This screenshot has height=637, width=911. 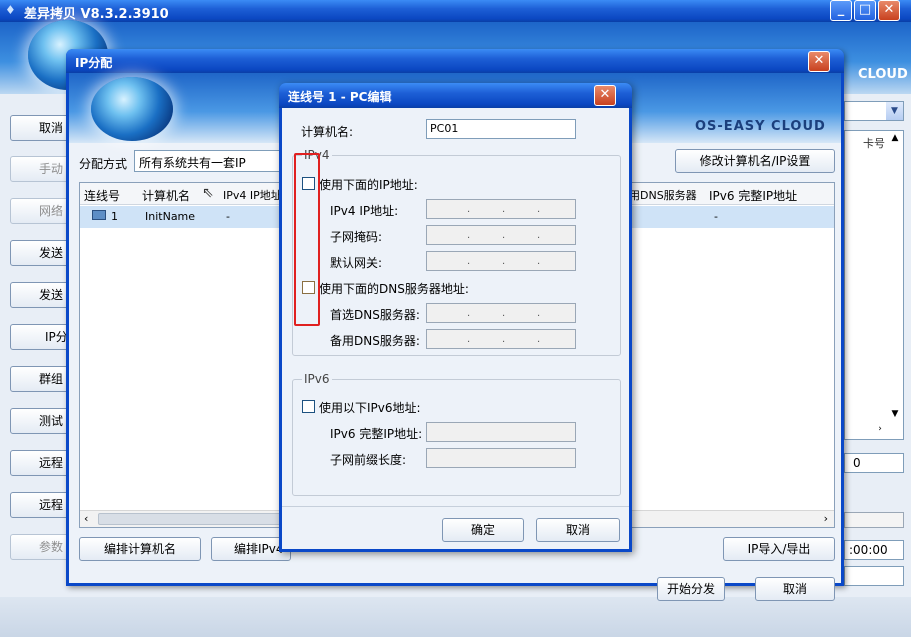 What do you see at coordinates (96, 14) in the screenshot?
I see `main-title: 差异拷贝 V8.3.2.3910` at bounding box center [96, 14].